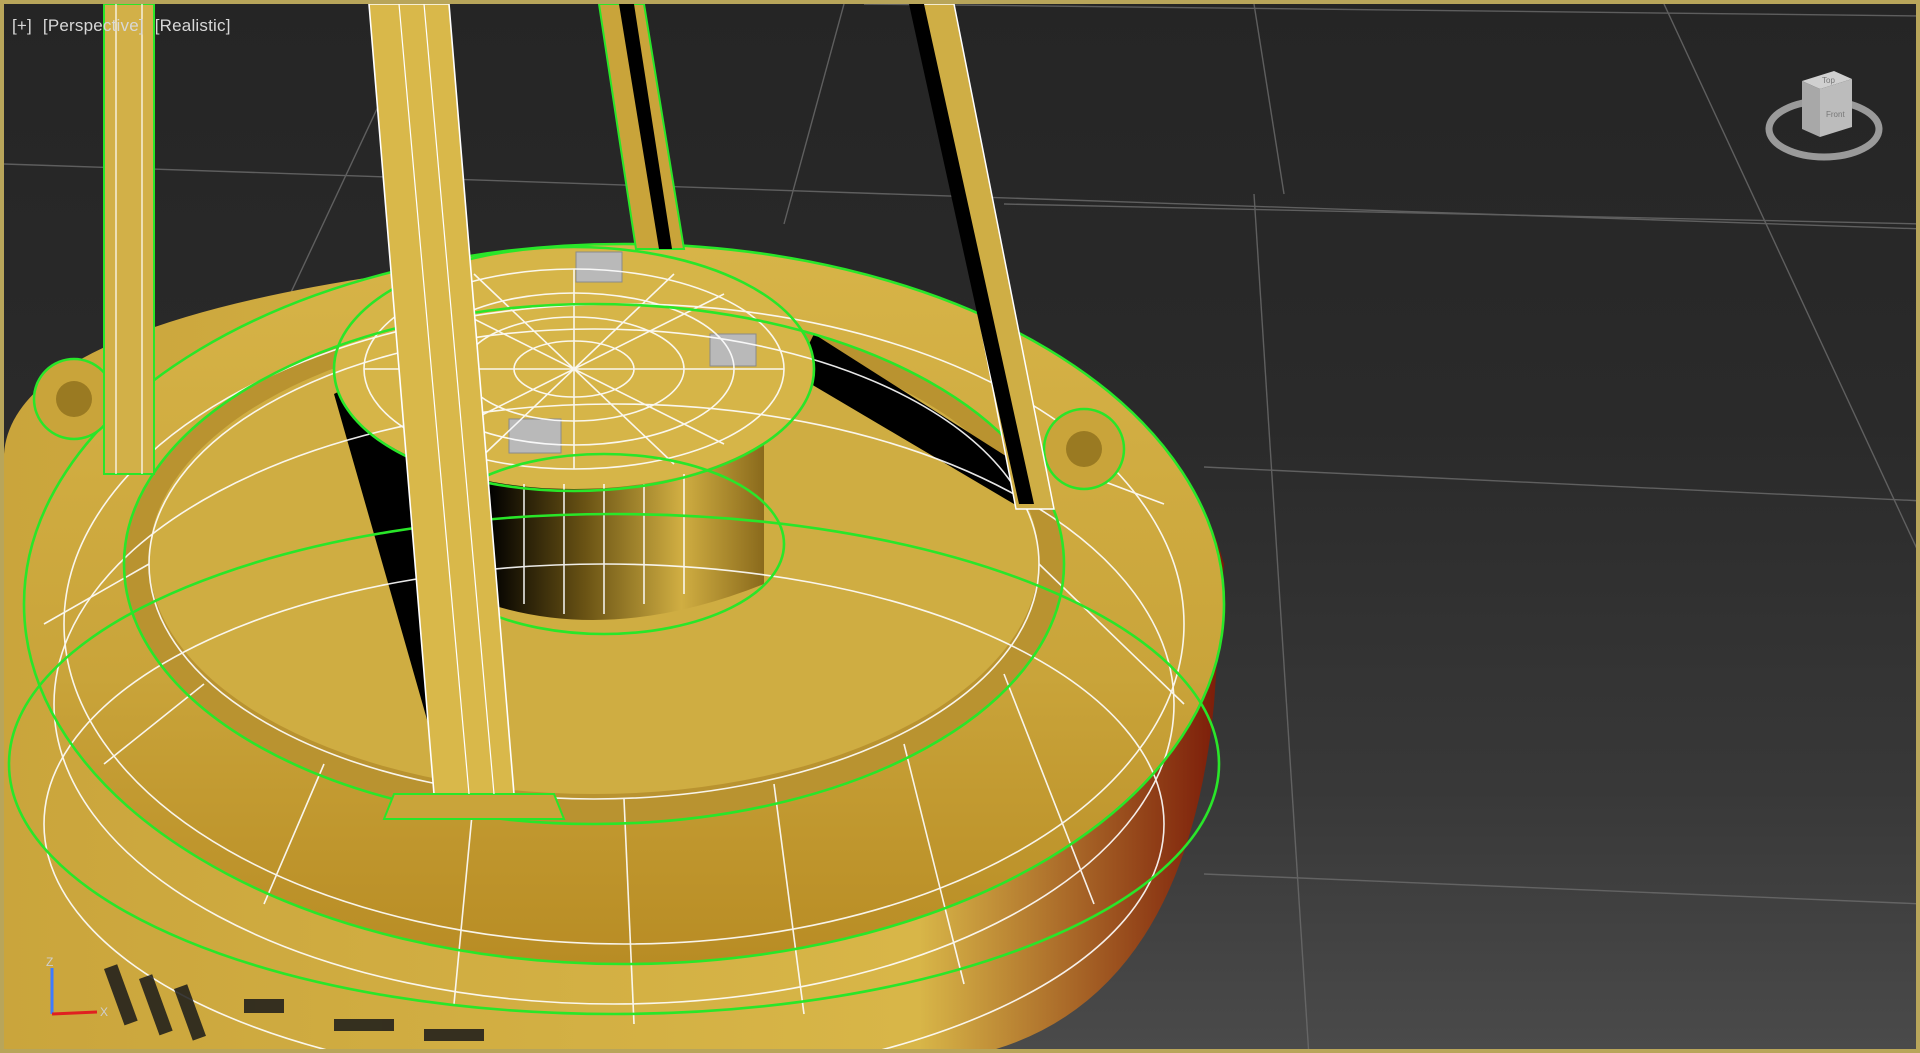 Image resolution: width=1920 pixels, height=1053 pixels. I want to click on viewcube-icon: Top Front, so click(1824, 114).